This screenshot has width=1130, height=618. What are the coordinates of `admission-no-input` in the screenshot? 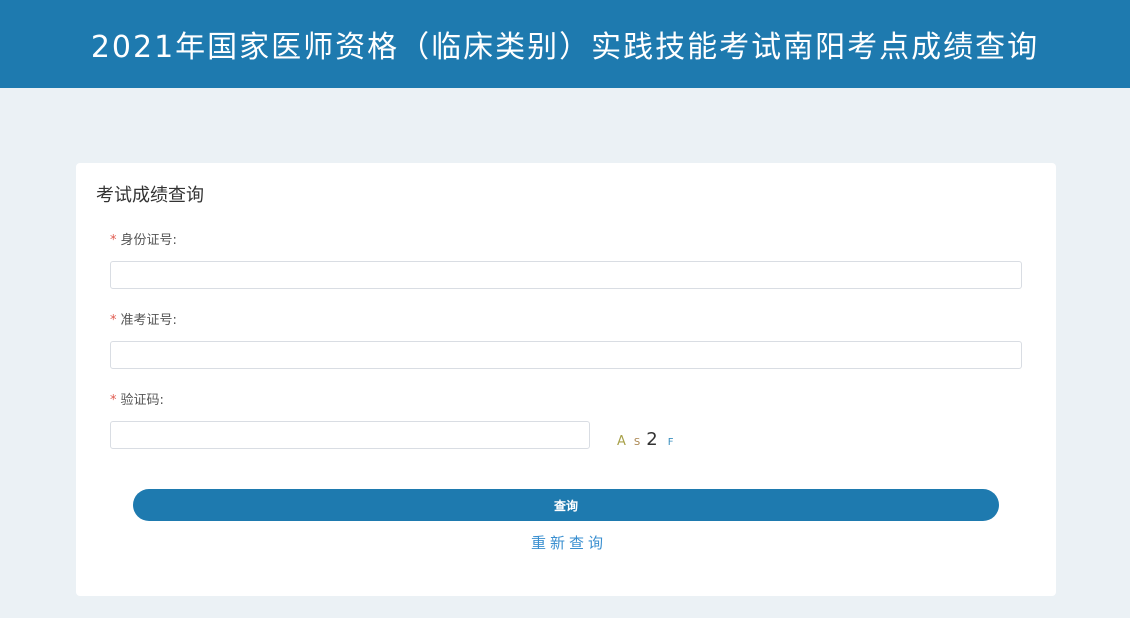 It's located at (566, 355).